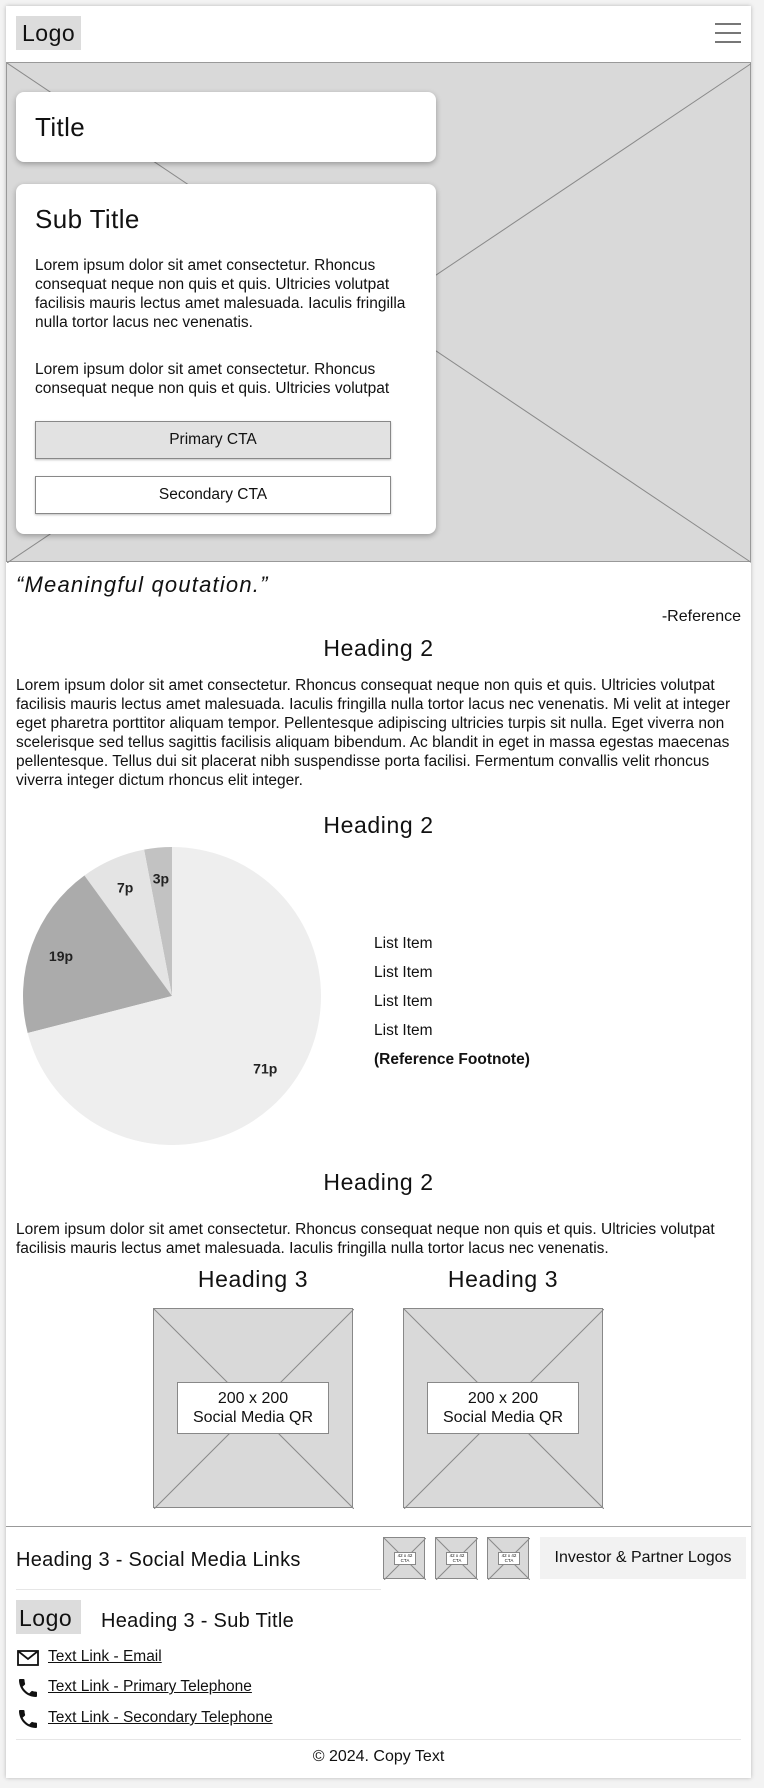  I want to click on footer-logo: Logo, so click(48, 1617).